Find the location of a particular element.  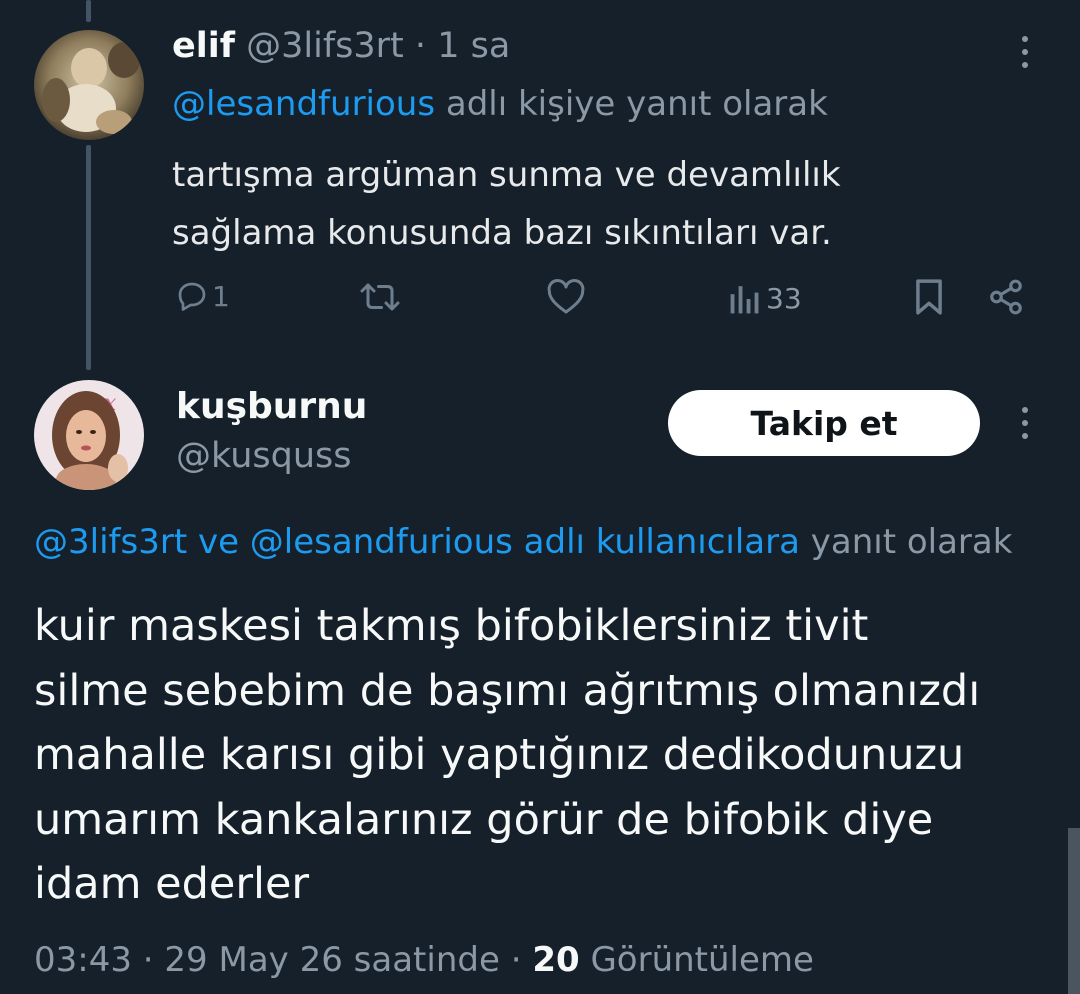

views-count: 33 is located at coordinates (784, 298).